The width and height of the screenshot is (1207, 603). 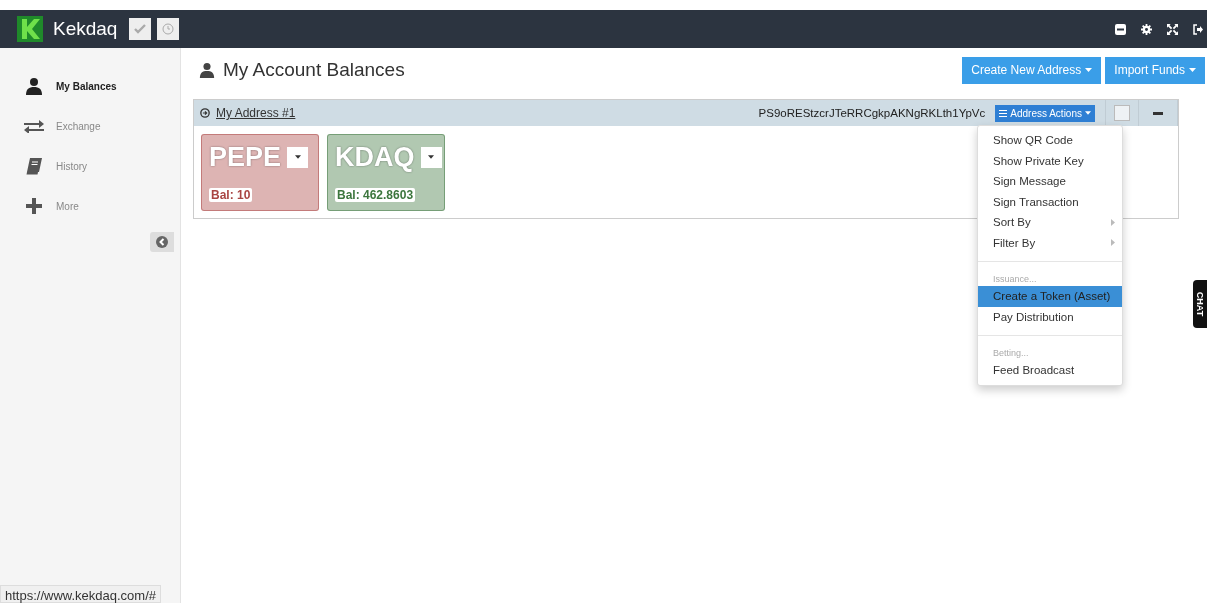 I want to click on menu-item: Feed Broadcast, so click(x=1050, y=370).